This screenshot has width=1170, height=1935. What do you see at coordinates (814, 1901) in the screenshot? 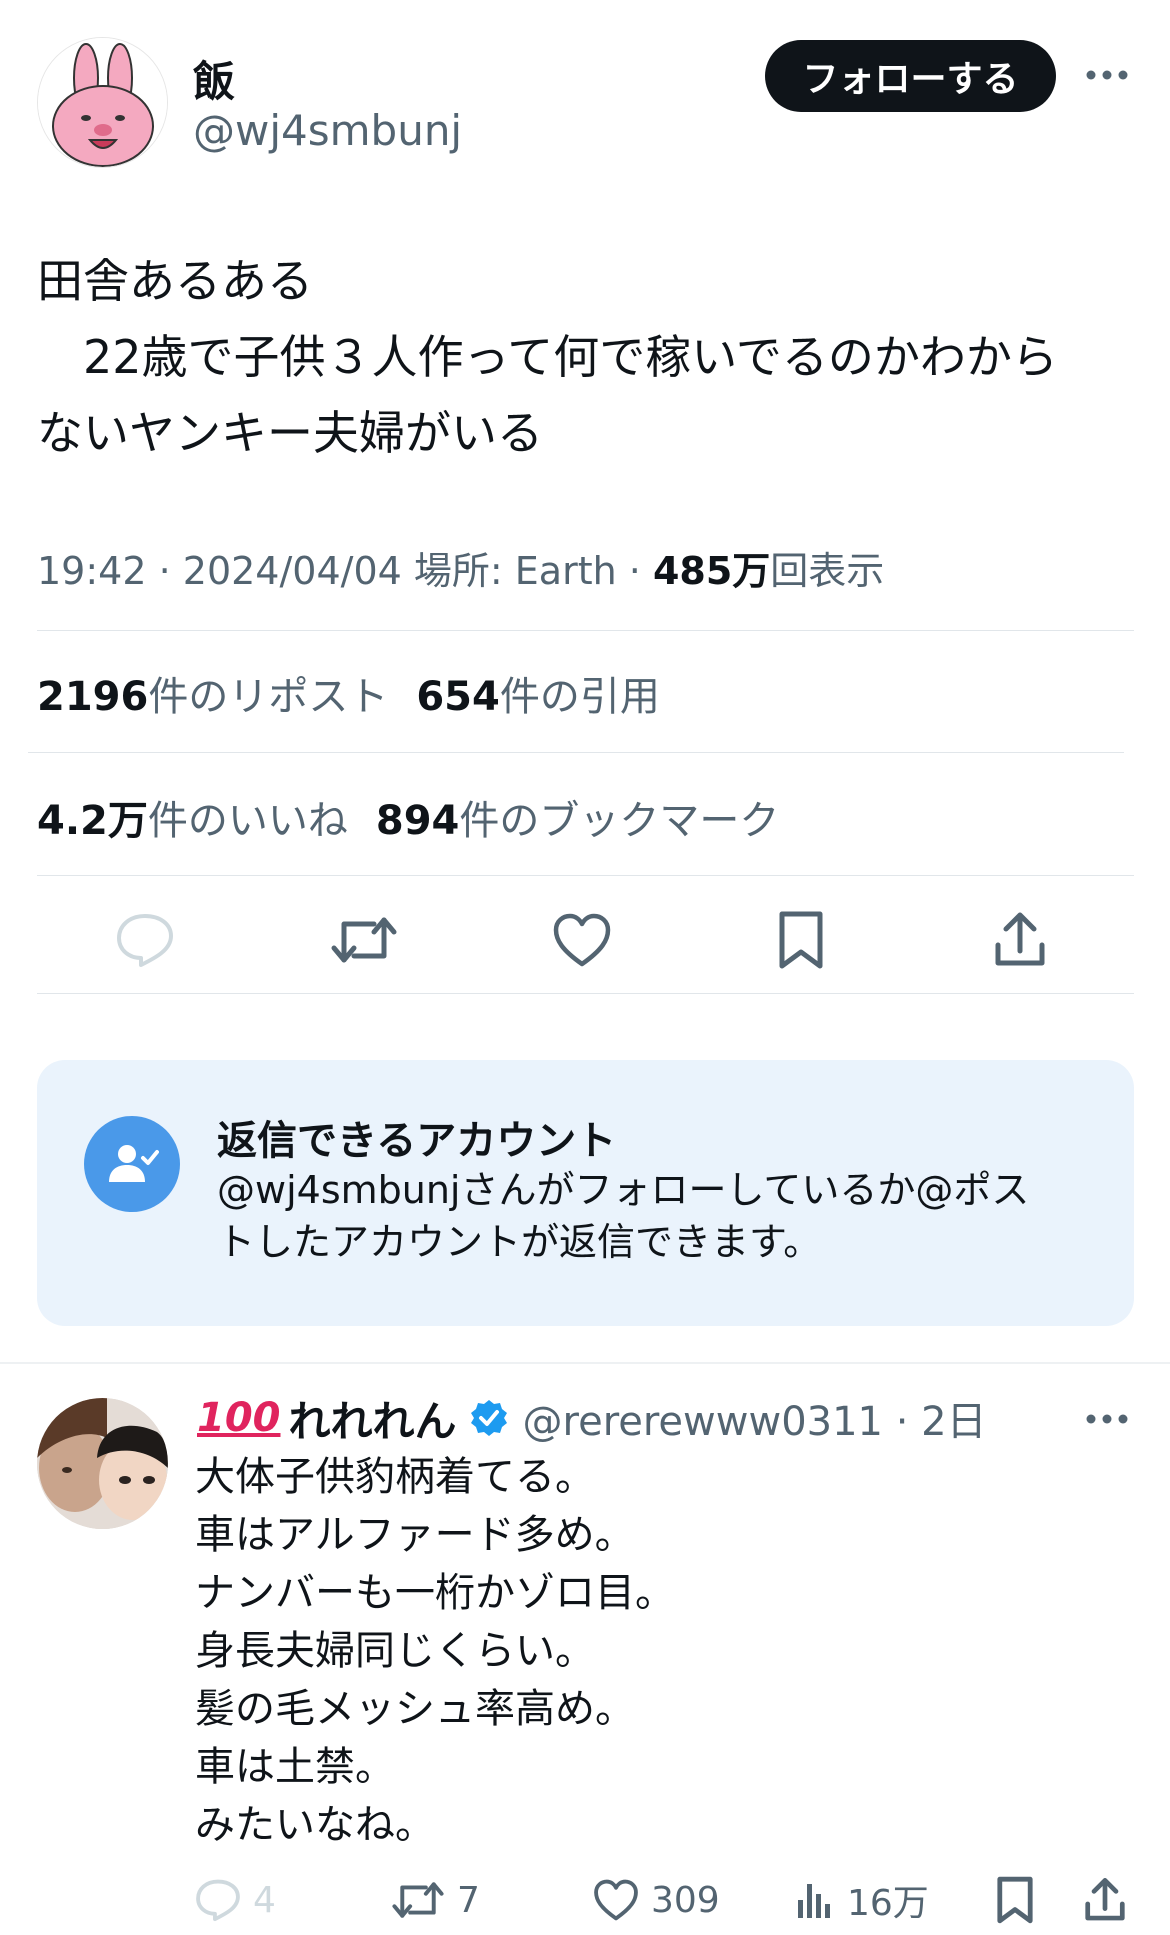
I see `views-icon` at bounding box center [814, 1901].